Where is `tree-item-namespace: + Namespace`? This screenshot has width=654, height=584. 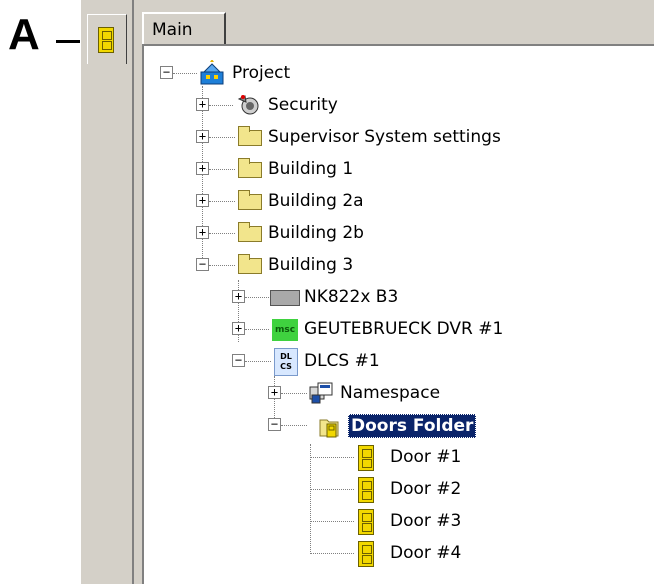 tree-item-namespace: + Namespace is located at coordinates (327, 394).